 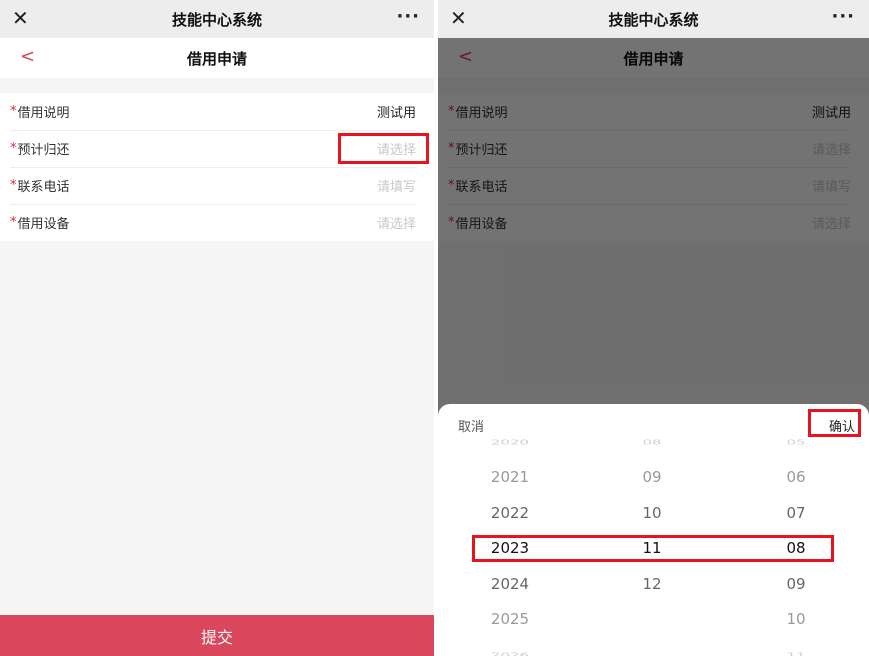 I want to click on nav-bar: < 借用申请, so click(x=217, y=58).